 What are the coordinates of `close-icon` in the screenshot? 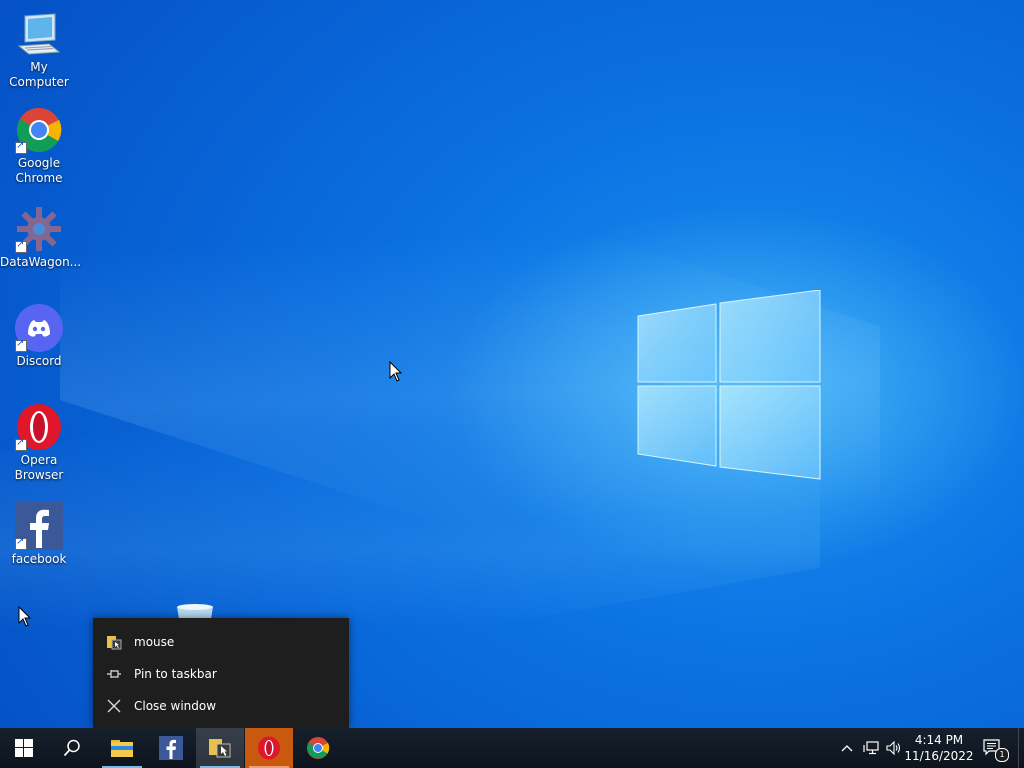 It's located at (114, 706).